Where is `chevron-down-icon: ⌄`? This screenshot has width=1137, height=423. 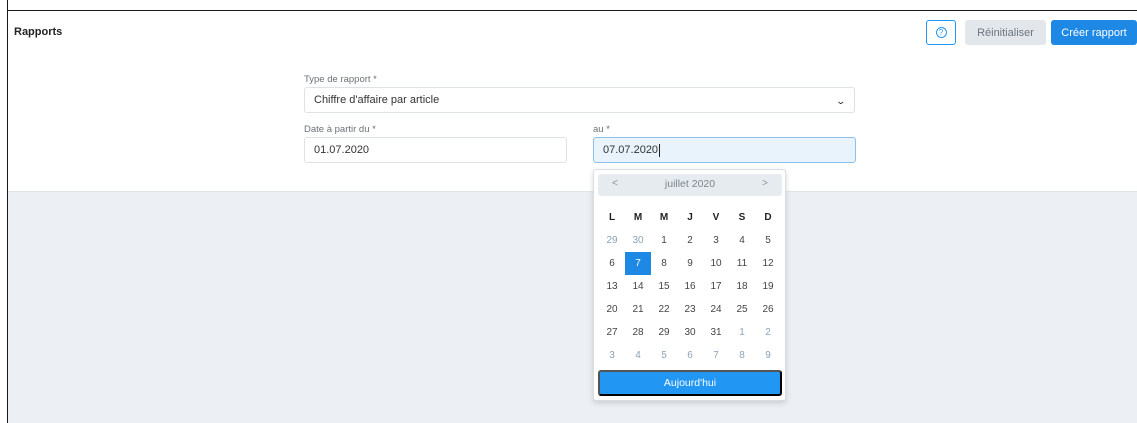
chevron-down-icon: ⌄ is located at coordinates (841, 101).